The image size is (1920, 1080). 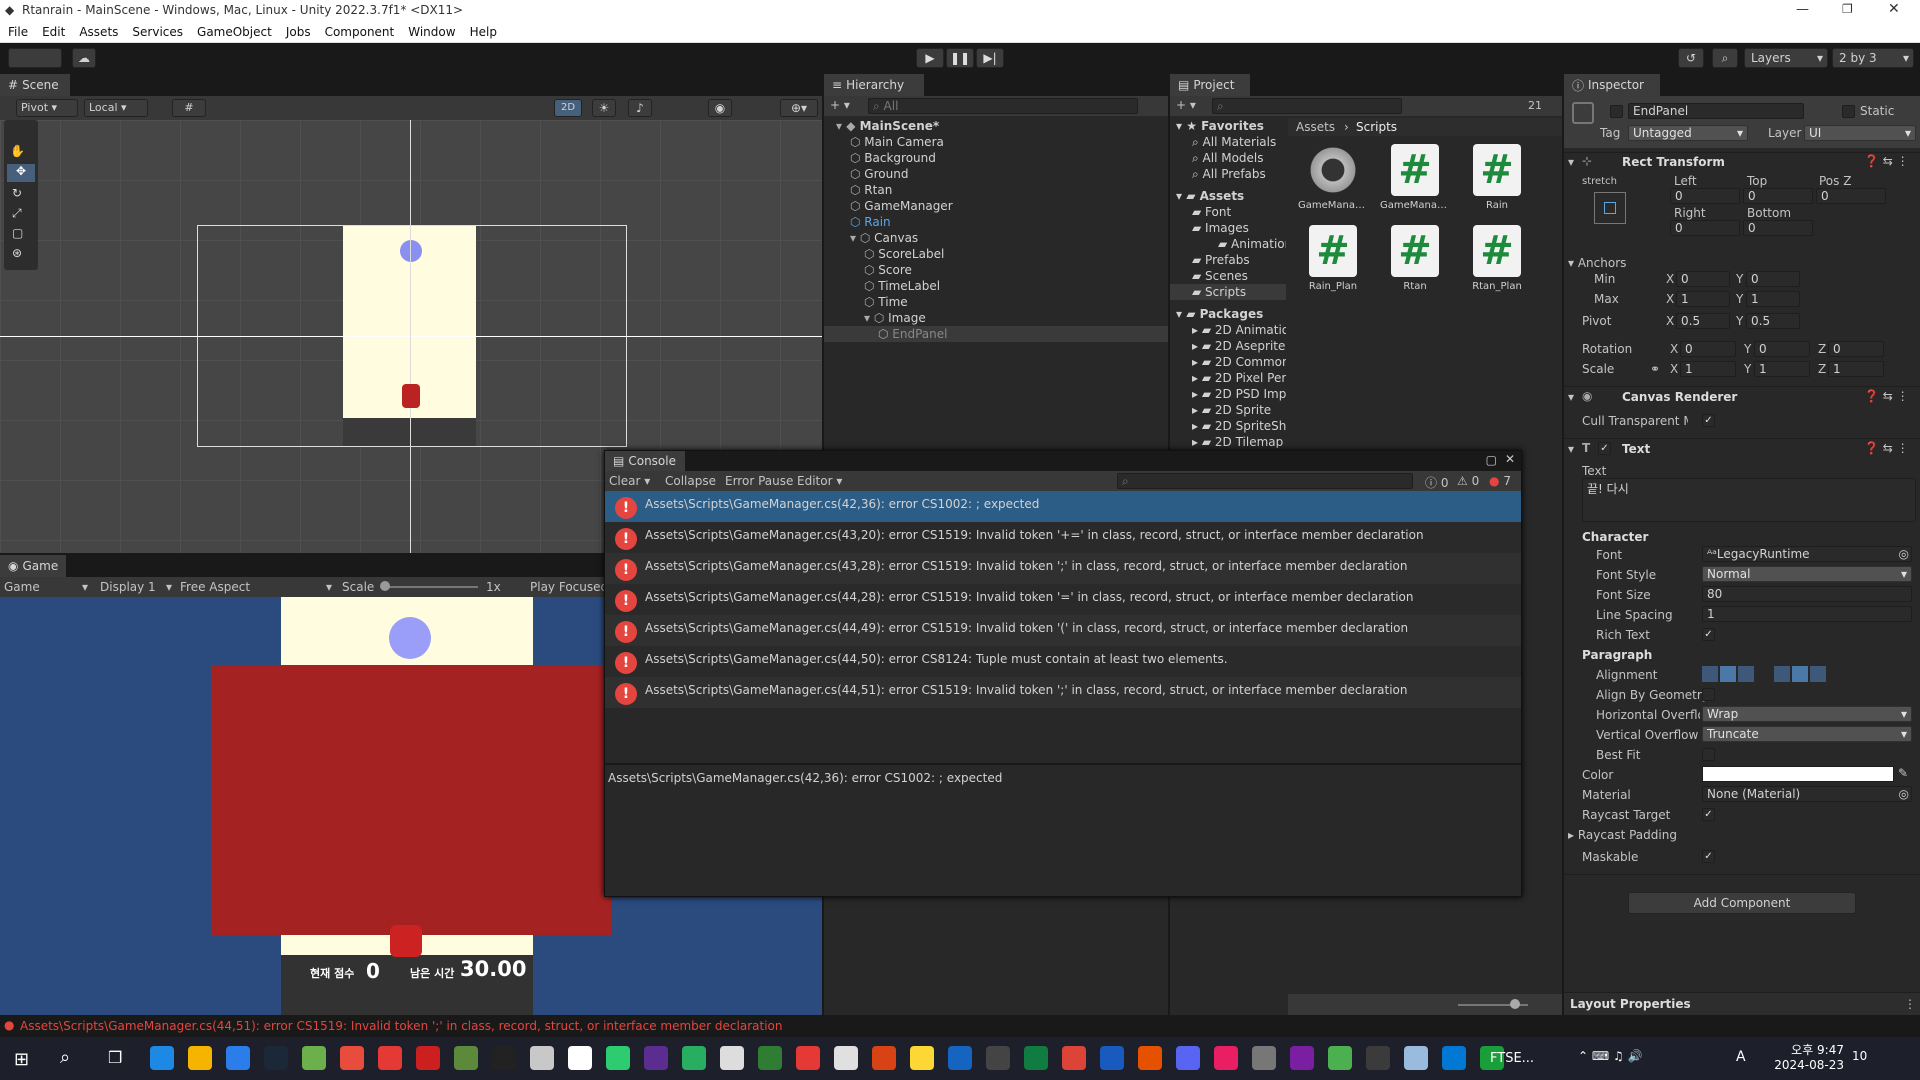 I want to click on scale-slider, so click(x=430, y=587).